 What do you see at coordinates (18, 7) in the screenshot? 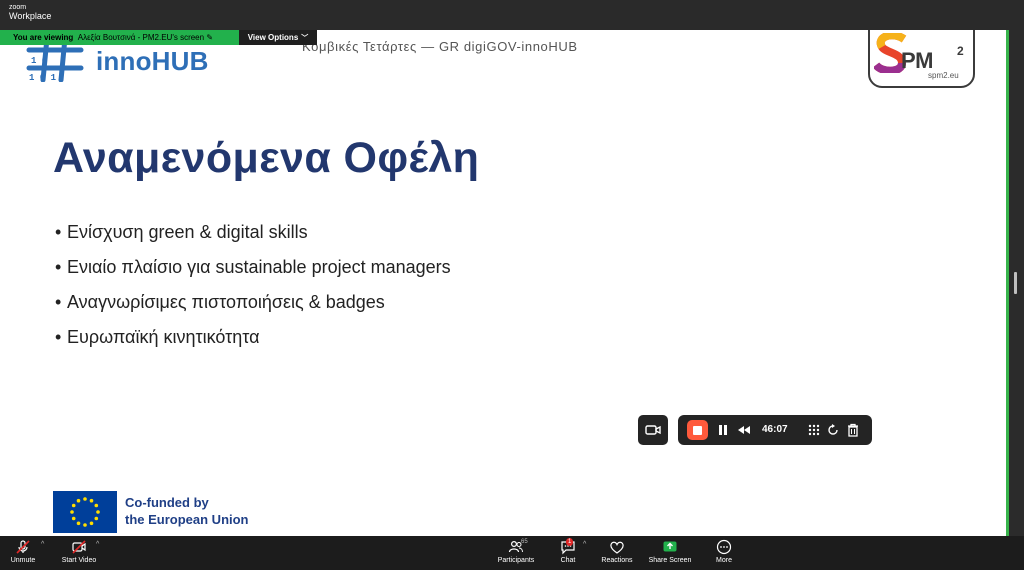
I see `brand-top: zoom` at bounding box center [18, 7].